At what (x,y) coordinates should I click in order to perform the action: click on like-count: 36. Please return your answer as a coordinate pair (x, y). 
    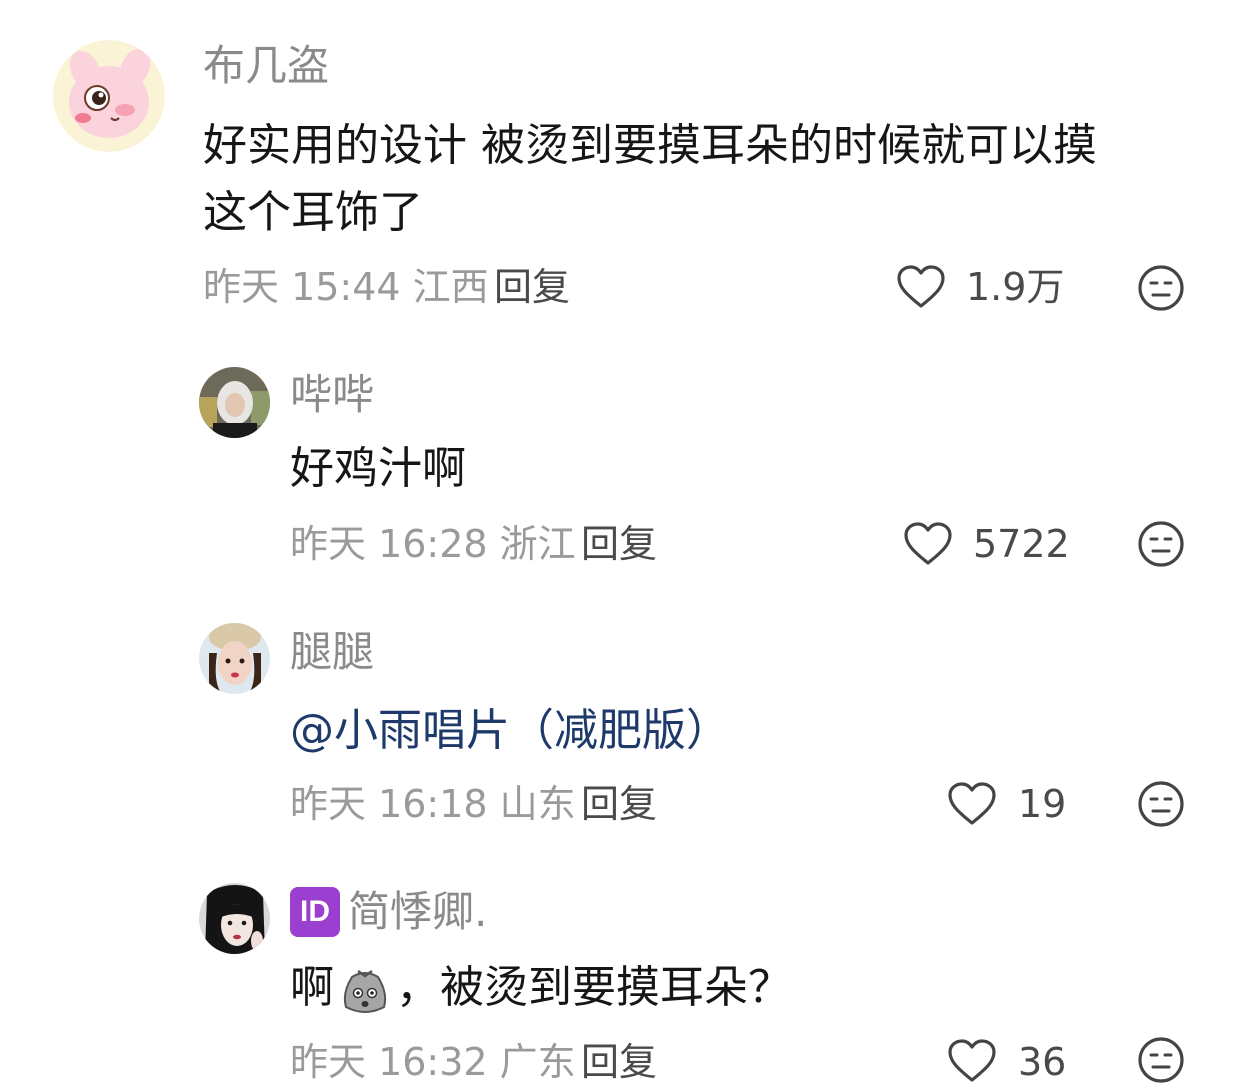
    Looking at the image, I should click on (1042, 1062).